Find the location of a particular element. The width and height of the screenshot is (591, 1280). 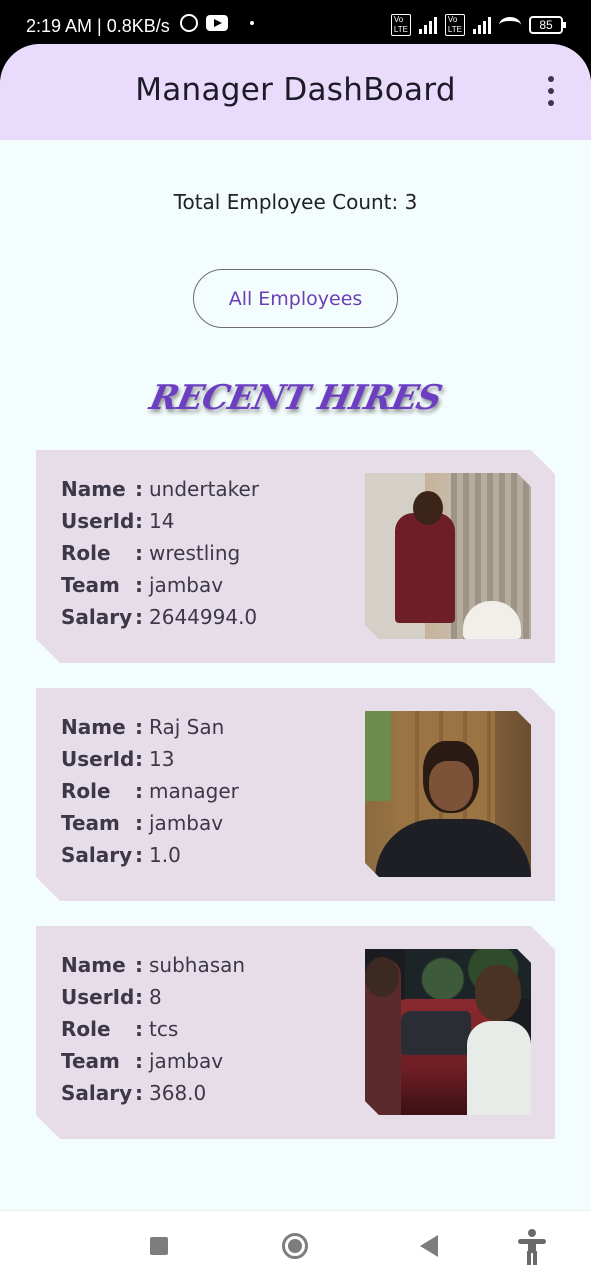

role-row: Role: wrestling is located at coordinates (160, 553).